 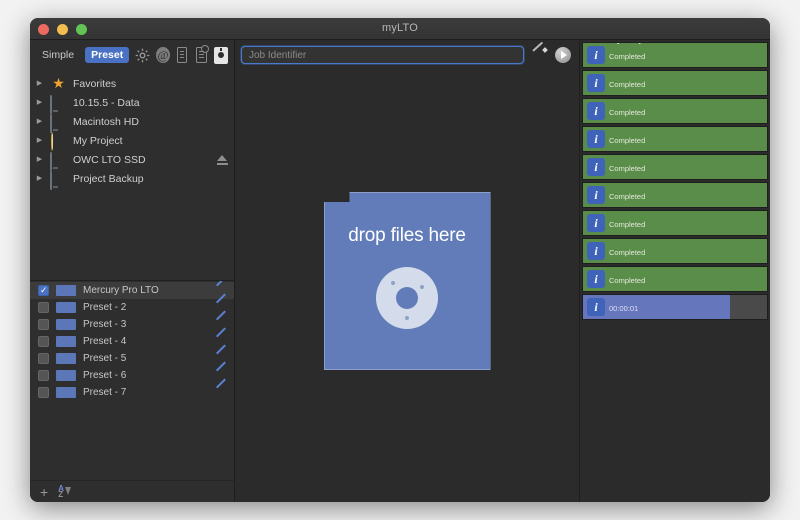 I want to click on job-text: Job-7 Completed Completed - Verified, so click(x=643, y=223).